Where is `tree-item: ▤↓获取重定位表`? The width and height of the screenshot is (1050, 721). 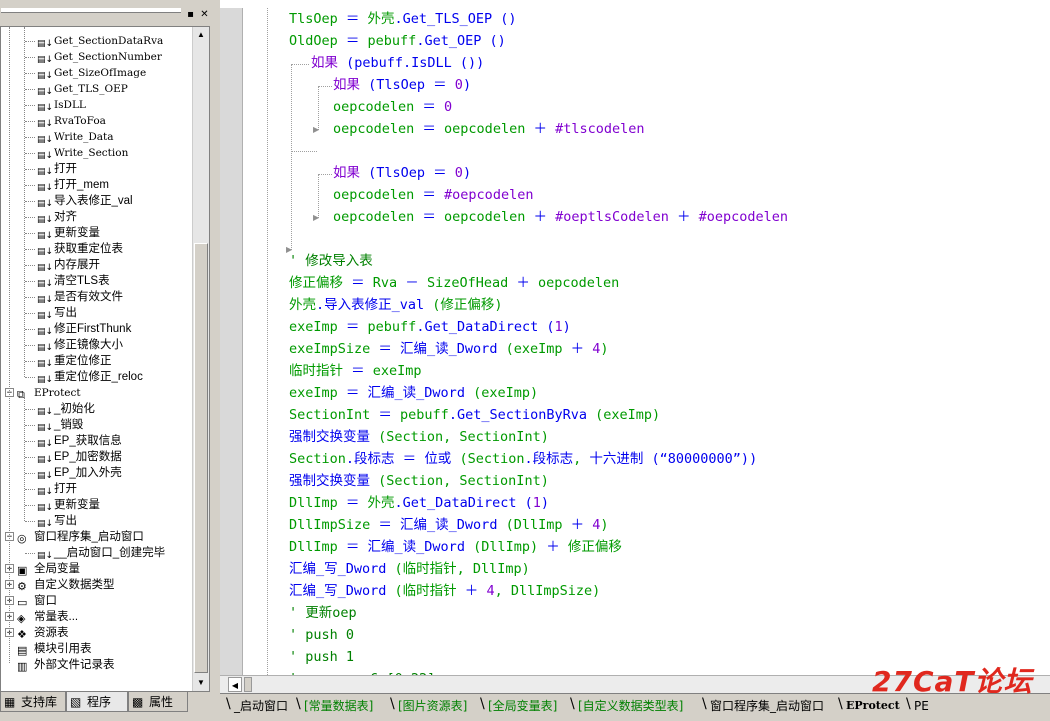
tree-item: ▤↓获取重定位表 is located at coordinates (80, 249).